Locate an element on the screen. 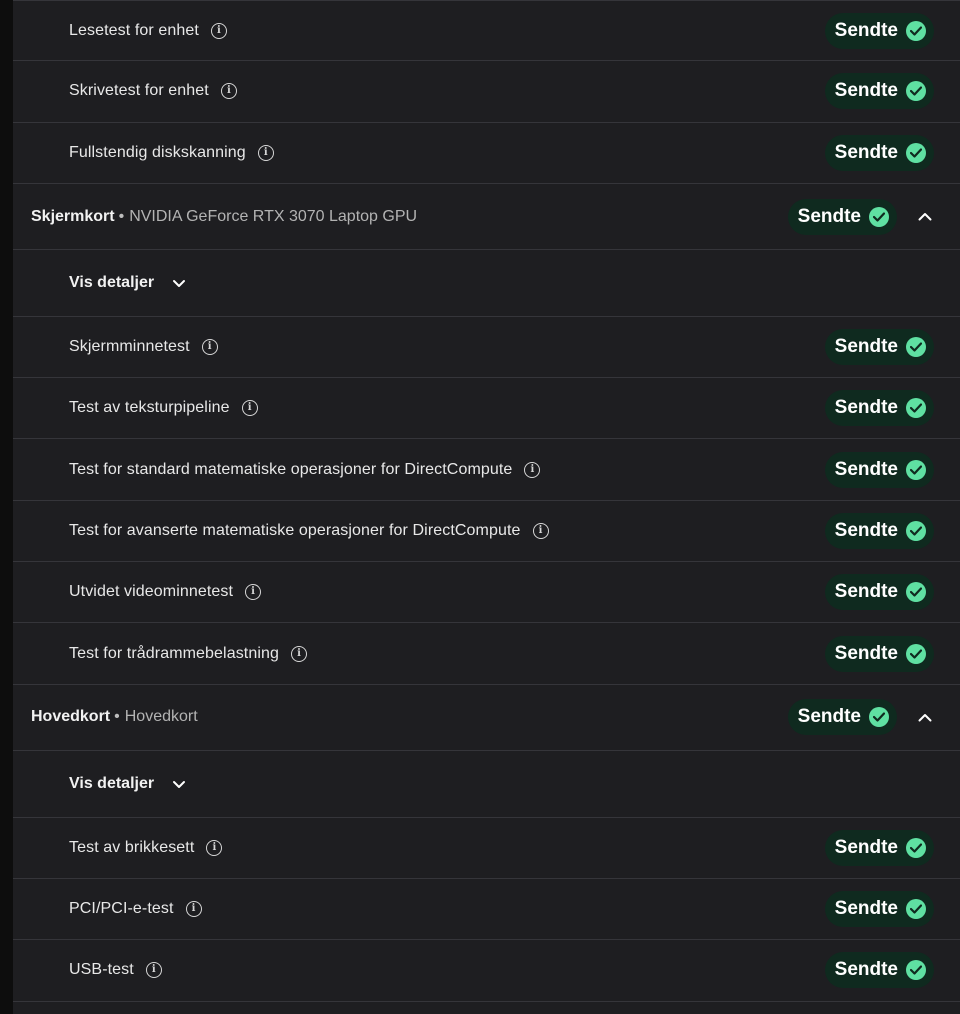  test-row: Test av teksturpipeline i Sendte is located at coordinates (486, 409).